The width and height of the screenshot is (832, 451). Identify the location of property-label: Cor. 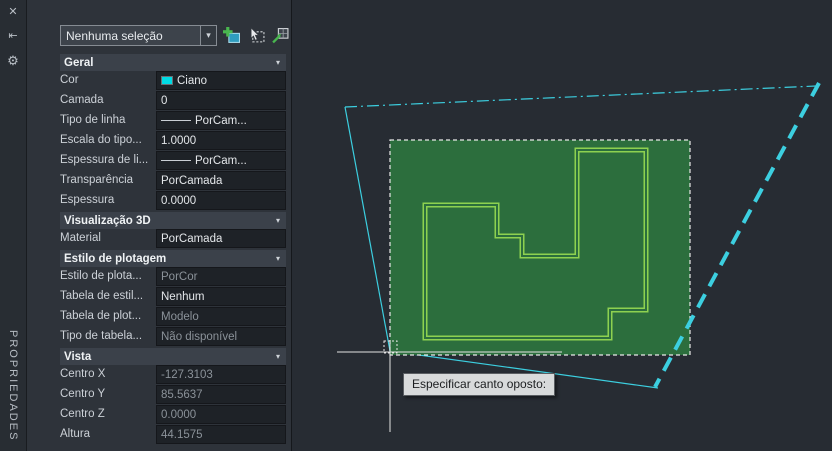
(69, 80).